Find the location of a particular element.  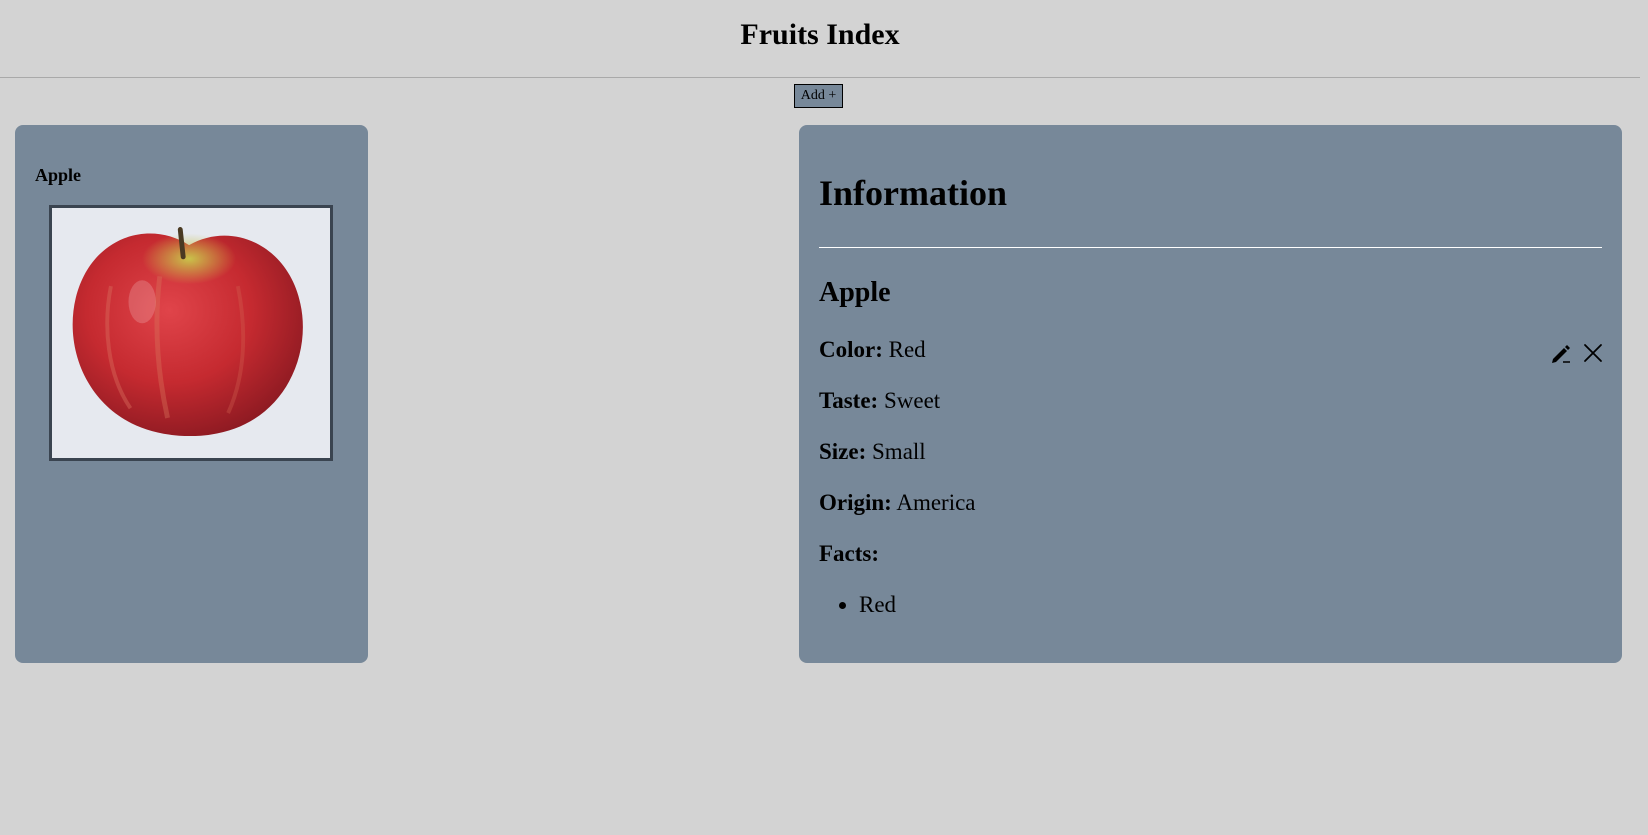

size-value: Small is located at coordinates (899, 451).